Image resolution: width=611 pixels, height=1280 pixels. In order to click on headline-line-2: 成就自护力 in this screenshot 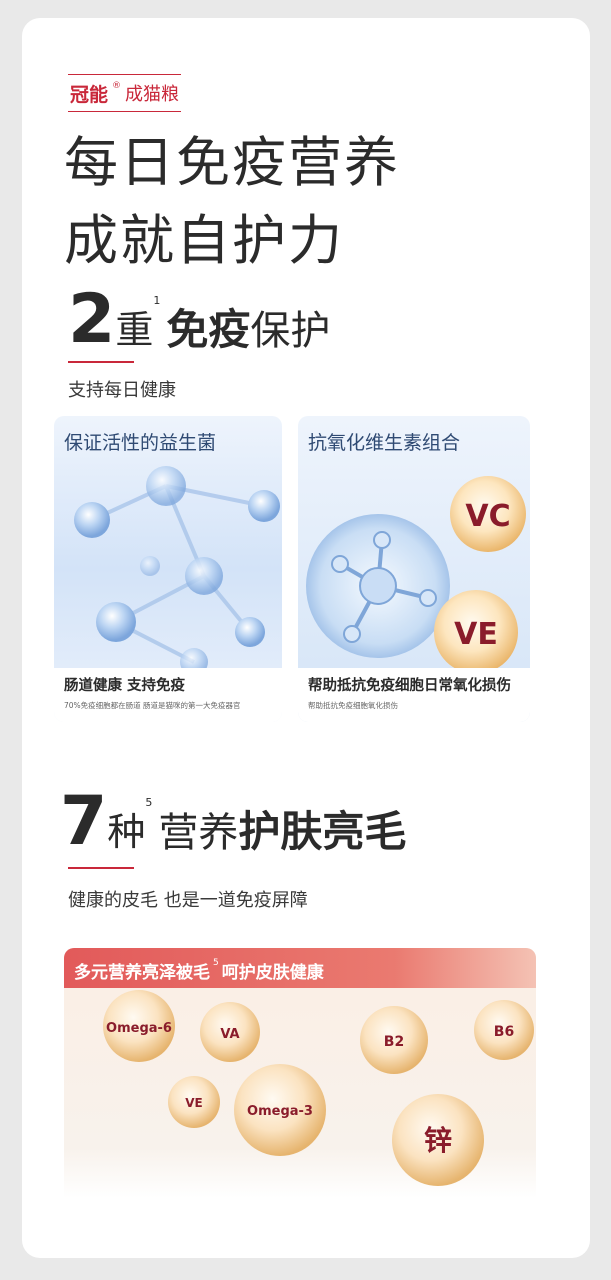, I will do `click(204, 240)`.